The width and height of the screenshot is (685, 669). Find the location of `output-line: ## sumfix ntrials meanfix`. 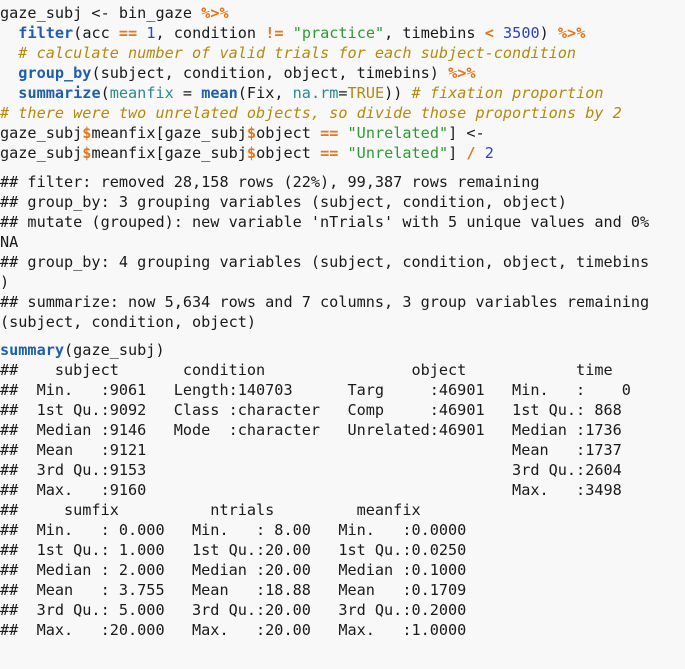

output-line: ## sumfix ntrials meanfix is located at coordinates (238, 510).